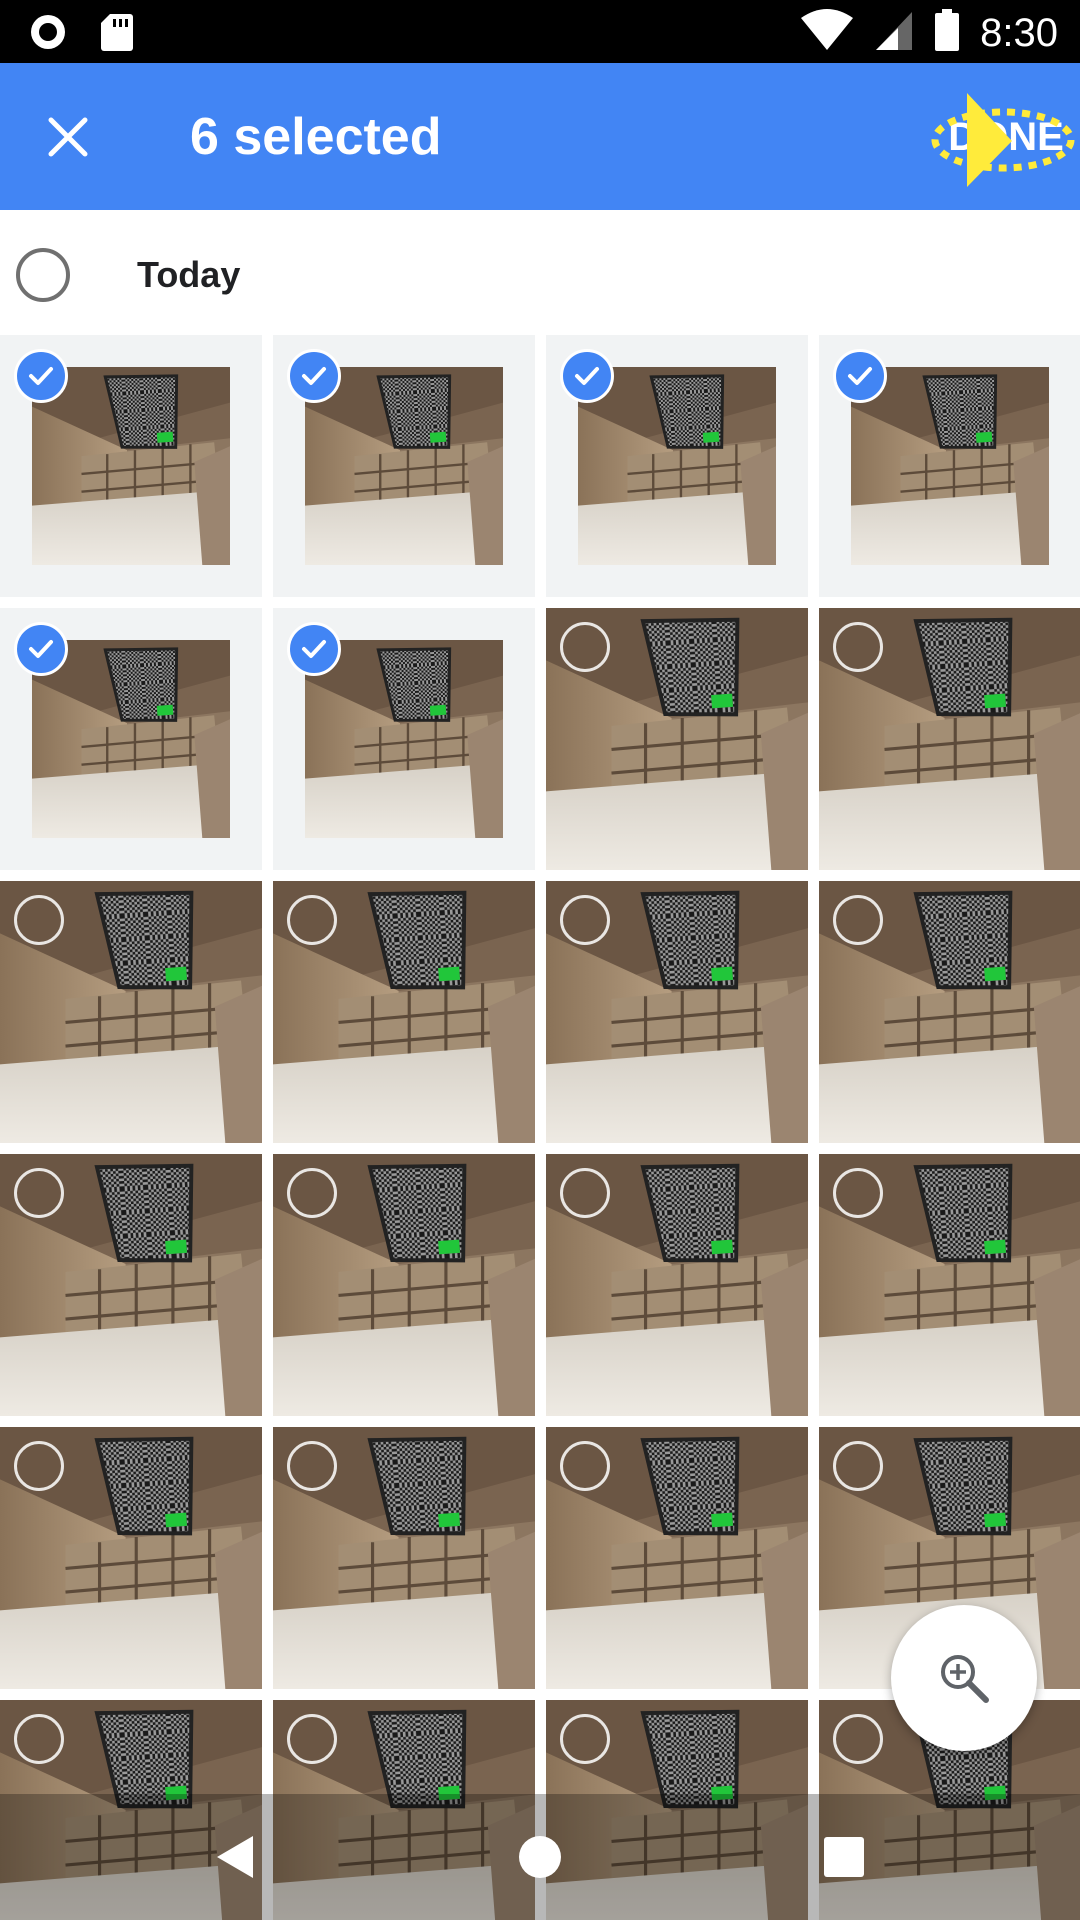  Describe the element at coordinates (117, 34) in the screenshot. I see `sd-card-icon` at that location.